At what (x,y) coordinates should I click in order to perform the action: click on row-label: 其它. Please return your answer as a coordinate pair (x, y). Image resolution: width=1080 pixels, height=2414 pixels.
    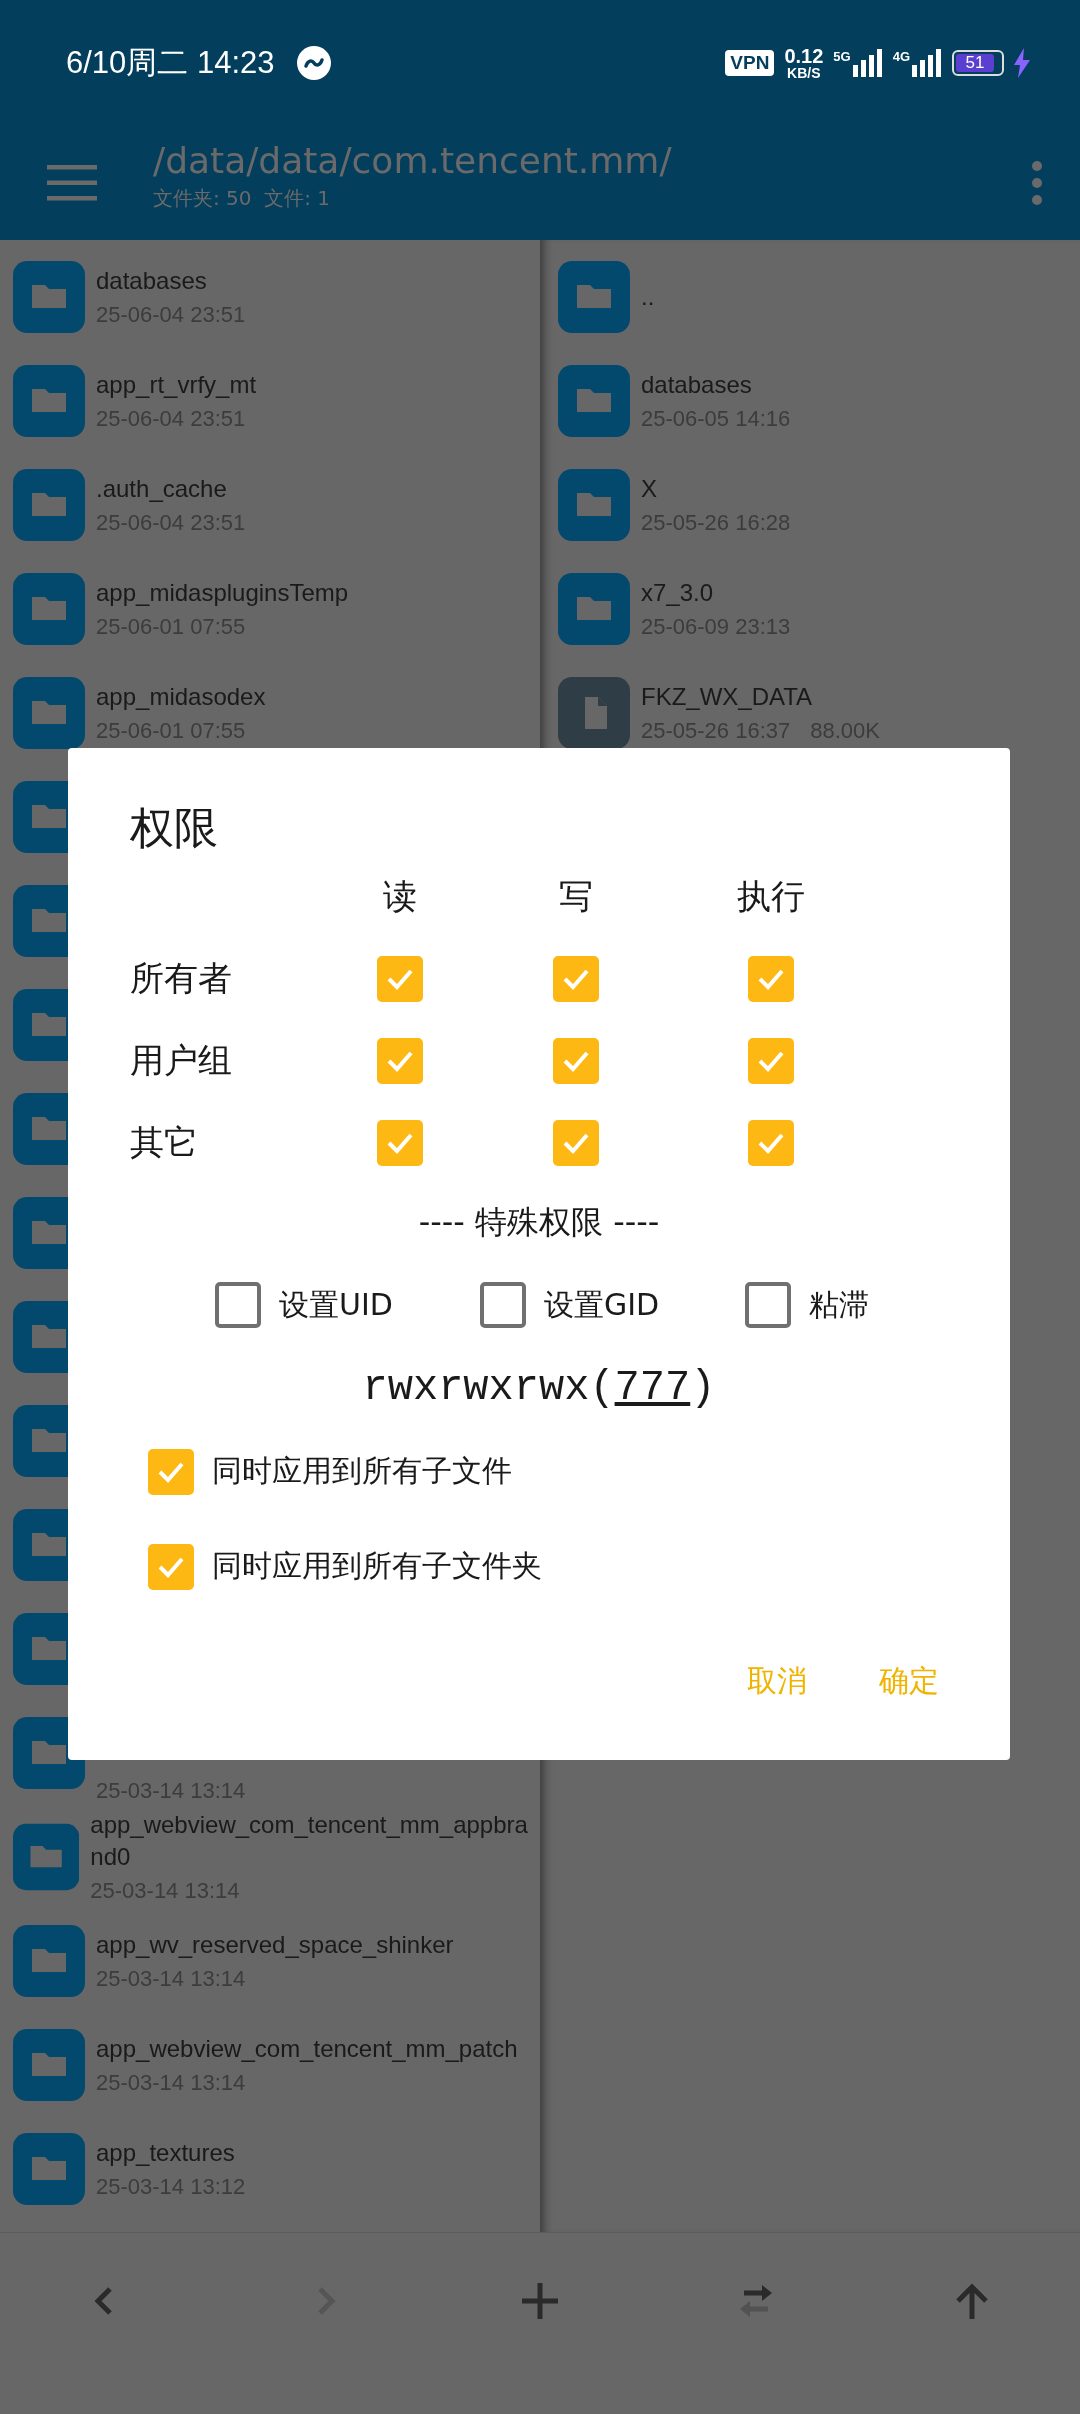
    Looking at the image, I should click on (164, 1142).